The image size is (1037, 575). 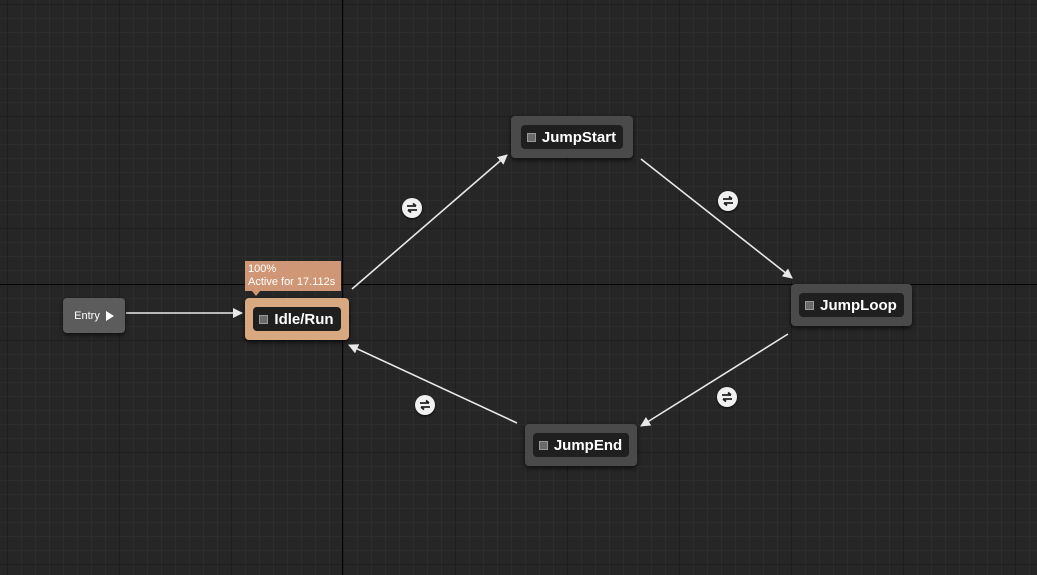 I want to click on state-node-jumpend: JumpEnd, so click(x=581, y=445).